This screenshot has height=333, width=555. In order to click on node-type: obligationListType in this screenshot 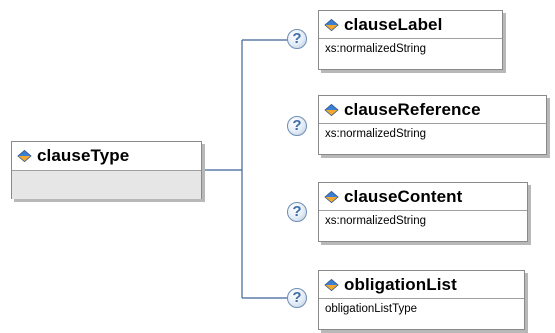, I will do `click(371, 309)`.